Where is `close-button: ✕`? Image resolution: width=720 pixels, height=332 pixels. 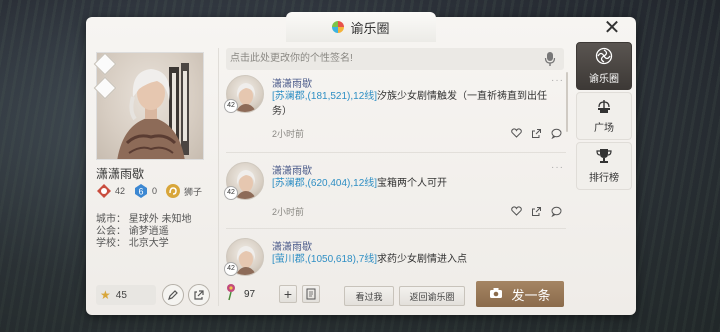
close-button: ✕ is located at coordinates (612, 28).